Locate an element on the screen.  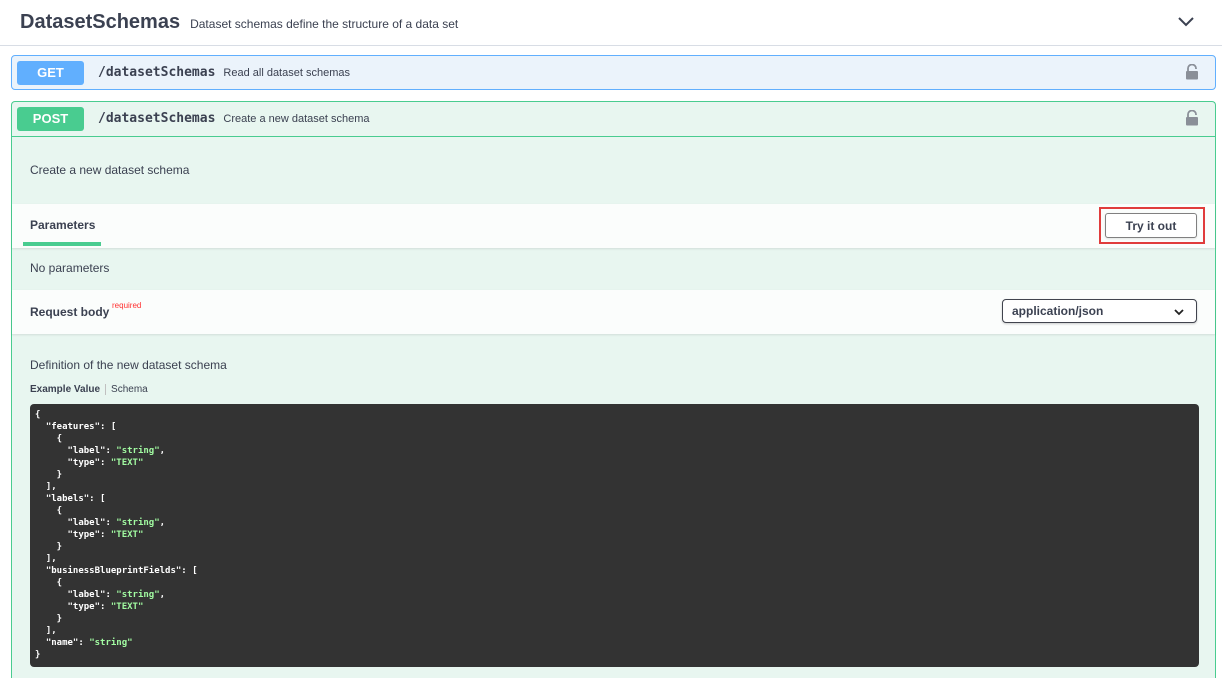
tab-schema: Schema is located at coordinates (129, 389).